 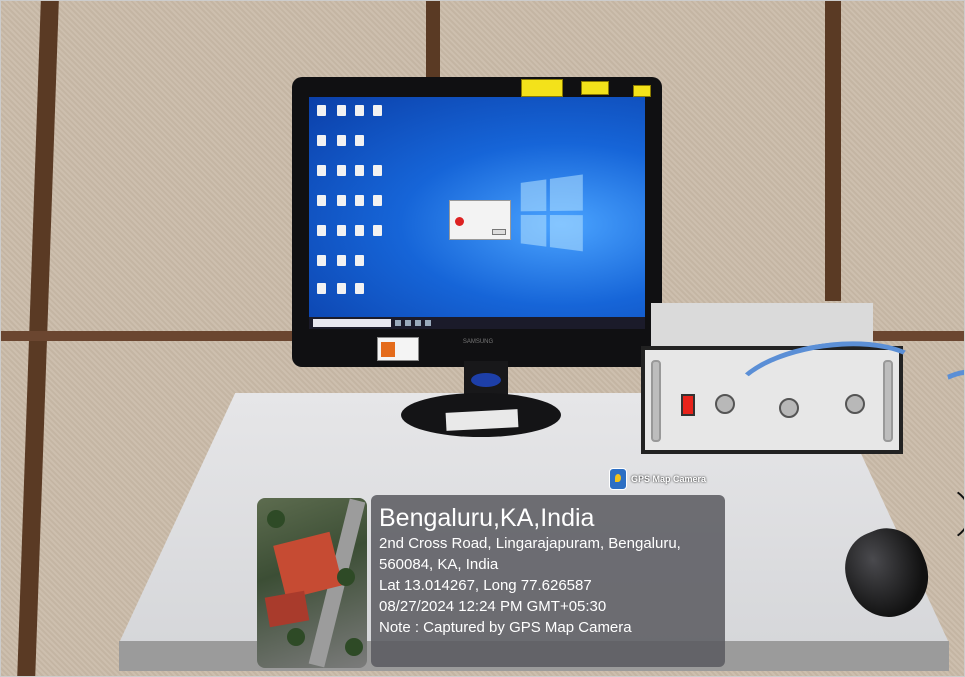 I want to click on error-dialog, so click(x=480, y=220).